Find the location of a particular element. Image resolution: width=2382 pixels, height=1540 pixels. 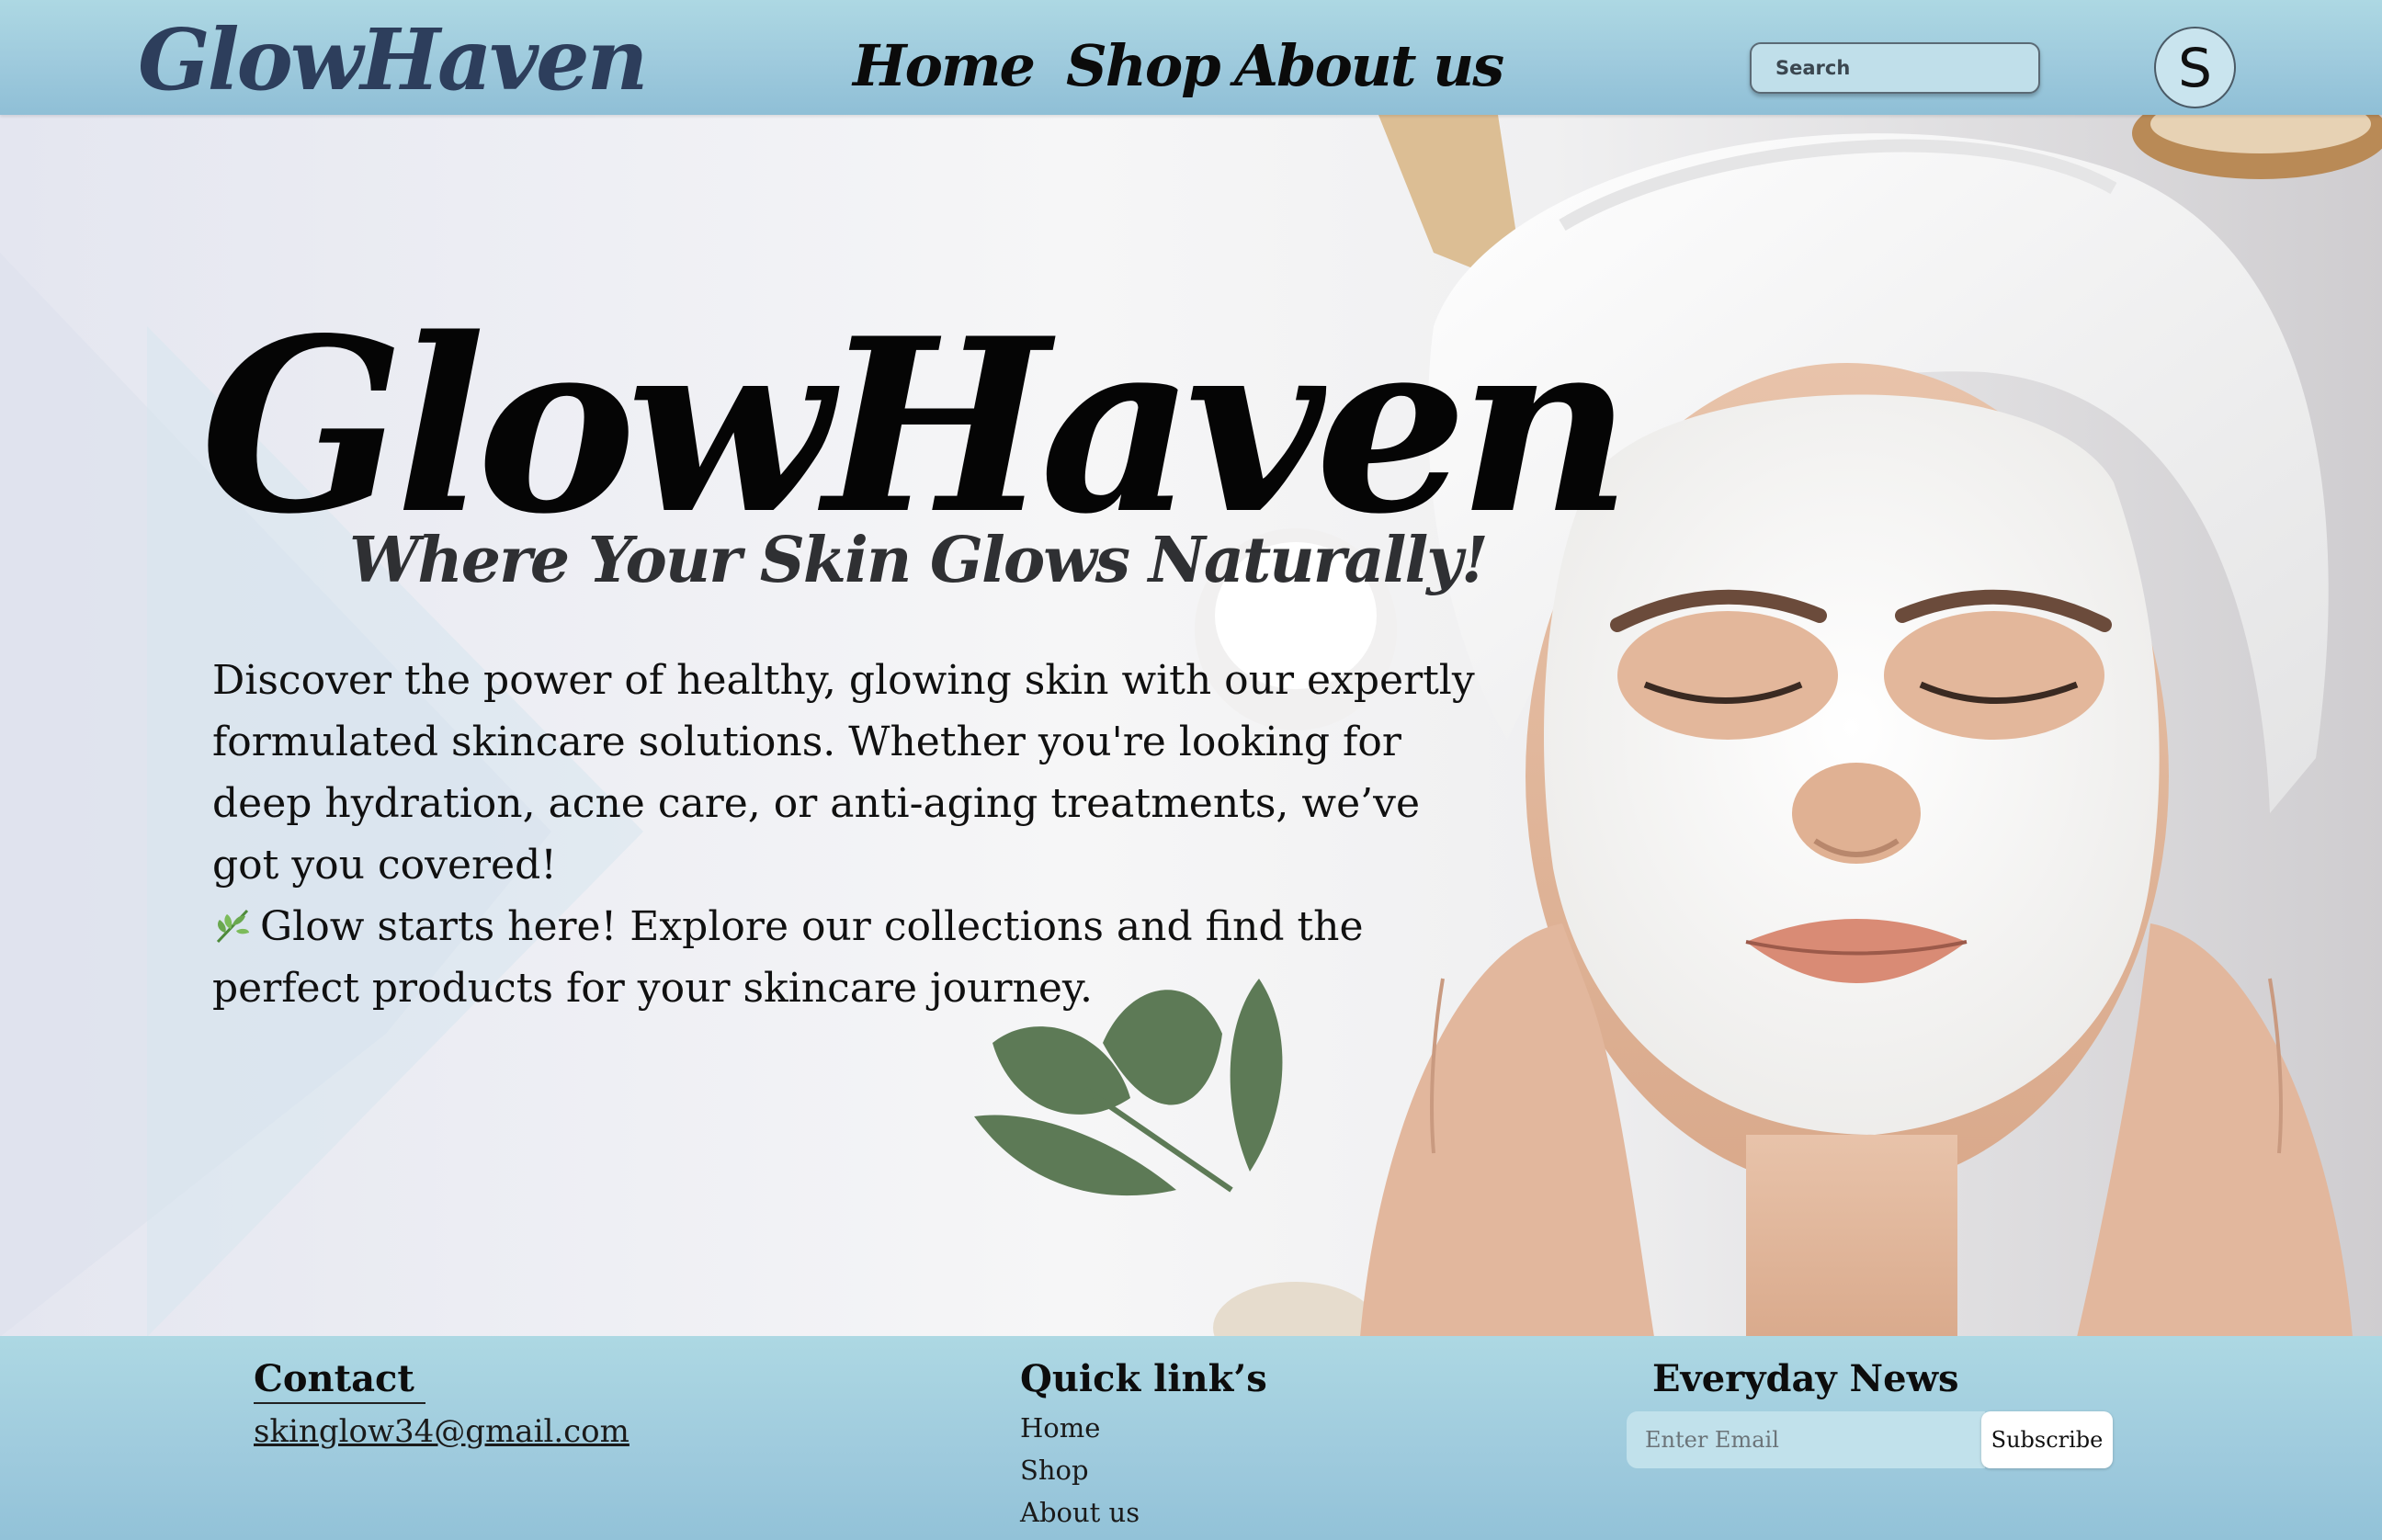

nav-link-about: About us is located at coordinates (1369, 66).